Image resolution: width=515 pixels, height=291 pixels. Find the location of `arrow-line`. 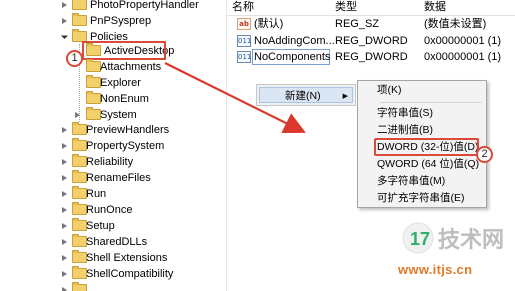

arrow-line is located at coordinates (235, 98).